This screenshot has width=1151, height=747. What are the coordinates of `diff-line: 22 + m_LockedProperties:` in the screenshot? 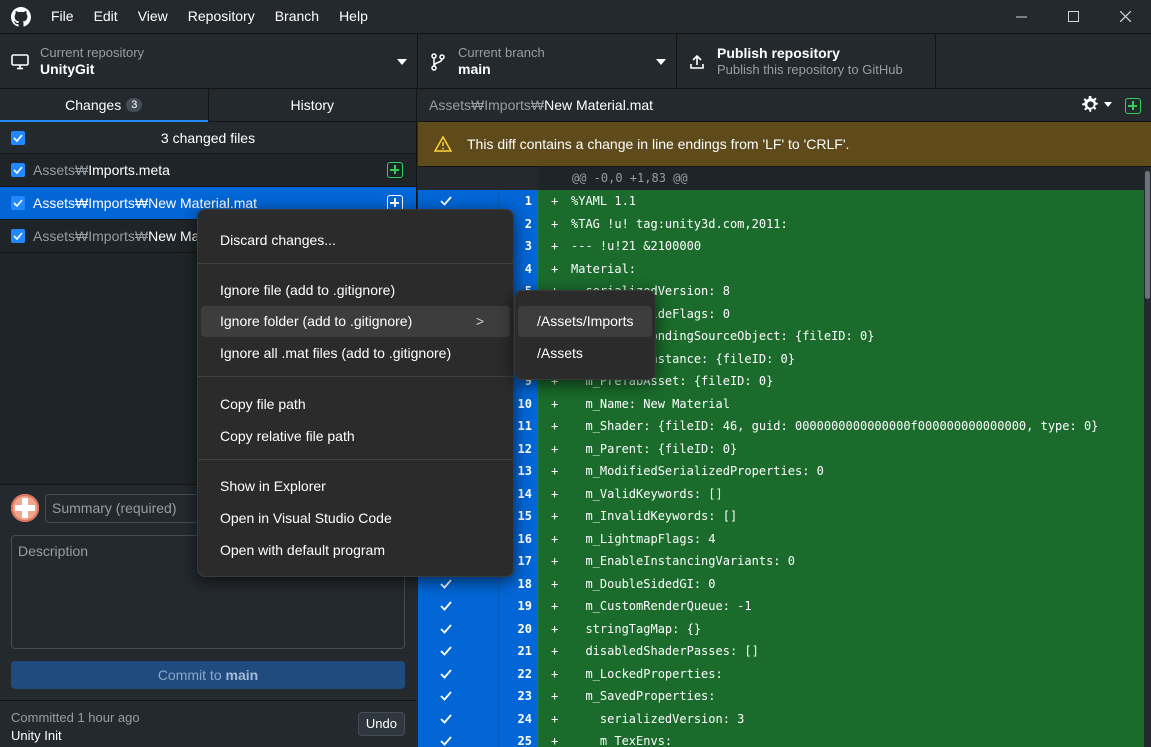 It's located at (784, 673).